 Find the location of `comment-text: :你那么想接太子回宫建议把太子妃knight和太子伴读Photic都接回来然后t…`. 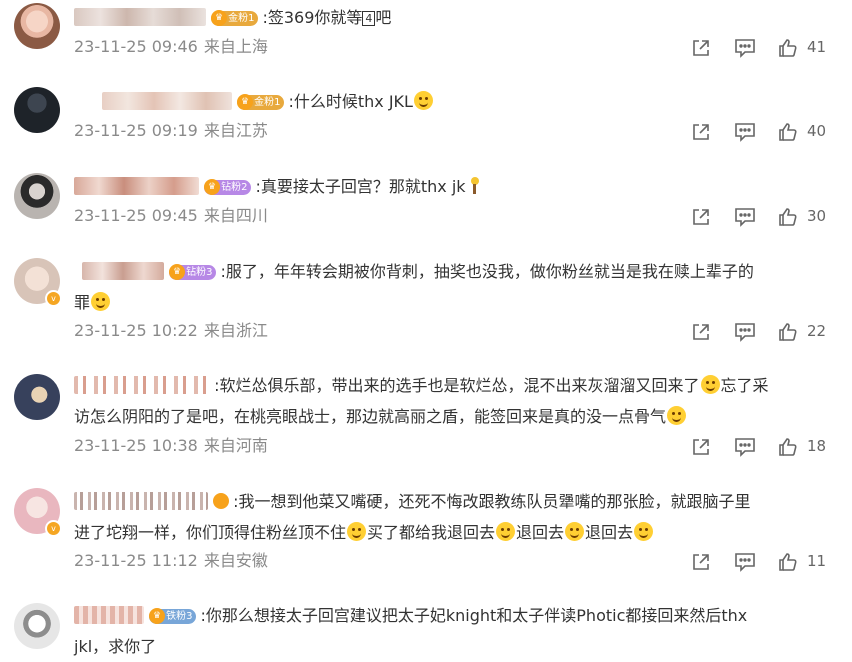

comment-text: :你那么想接太子回宫建议把太子妃knight和太子伴读Photic都接回来然后t… is located at coordinates (474, 615).